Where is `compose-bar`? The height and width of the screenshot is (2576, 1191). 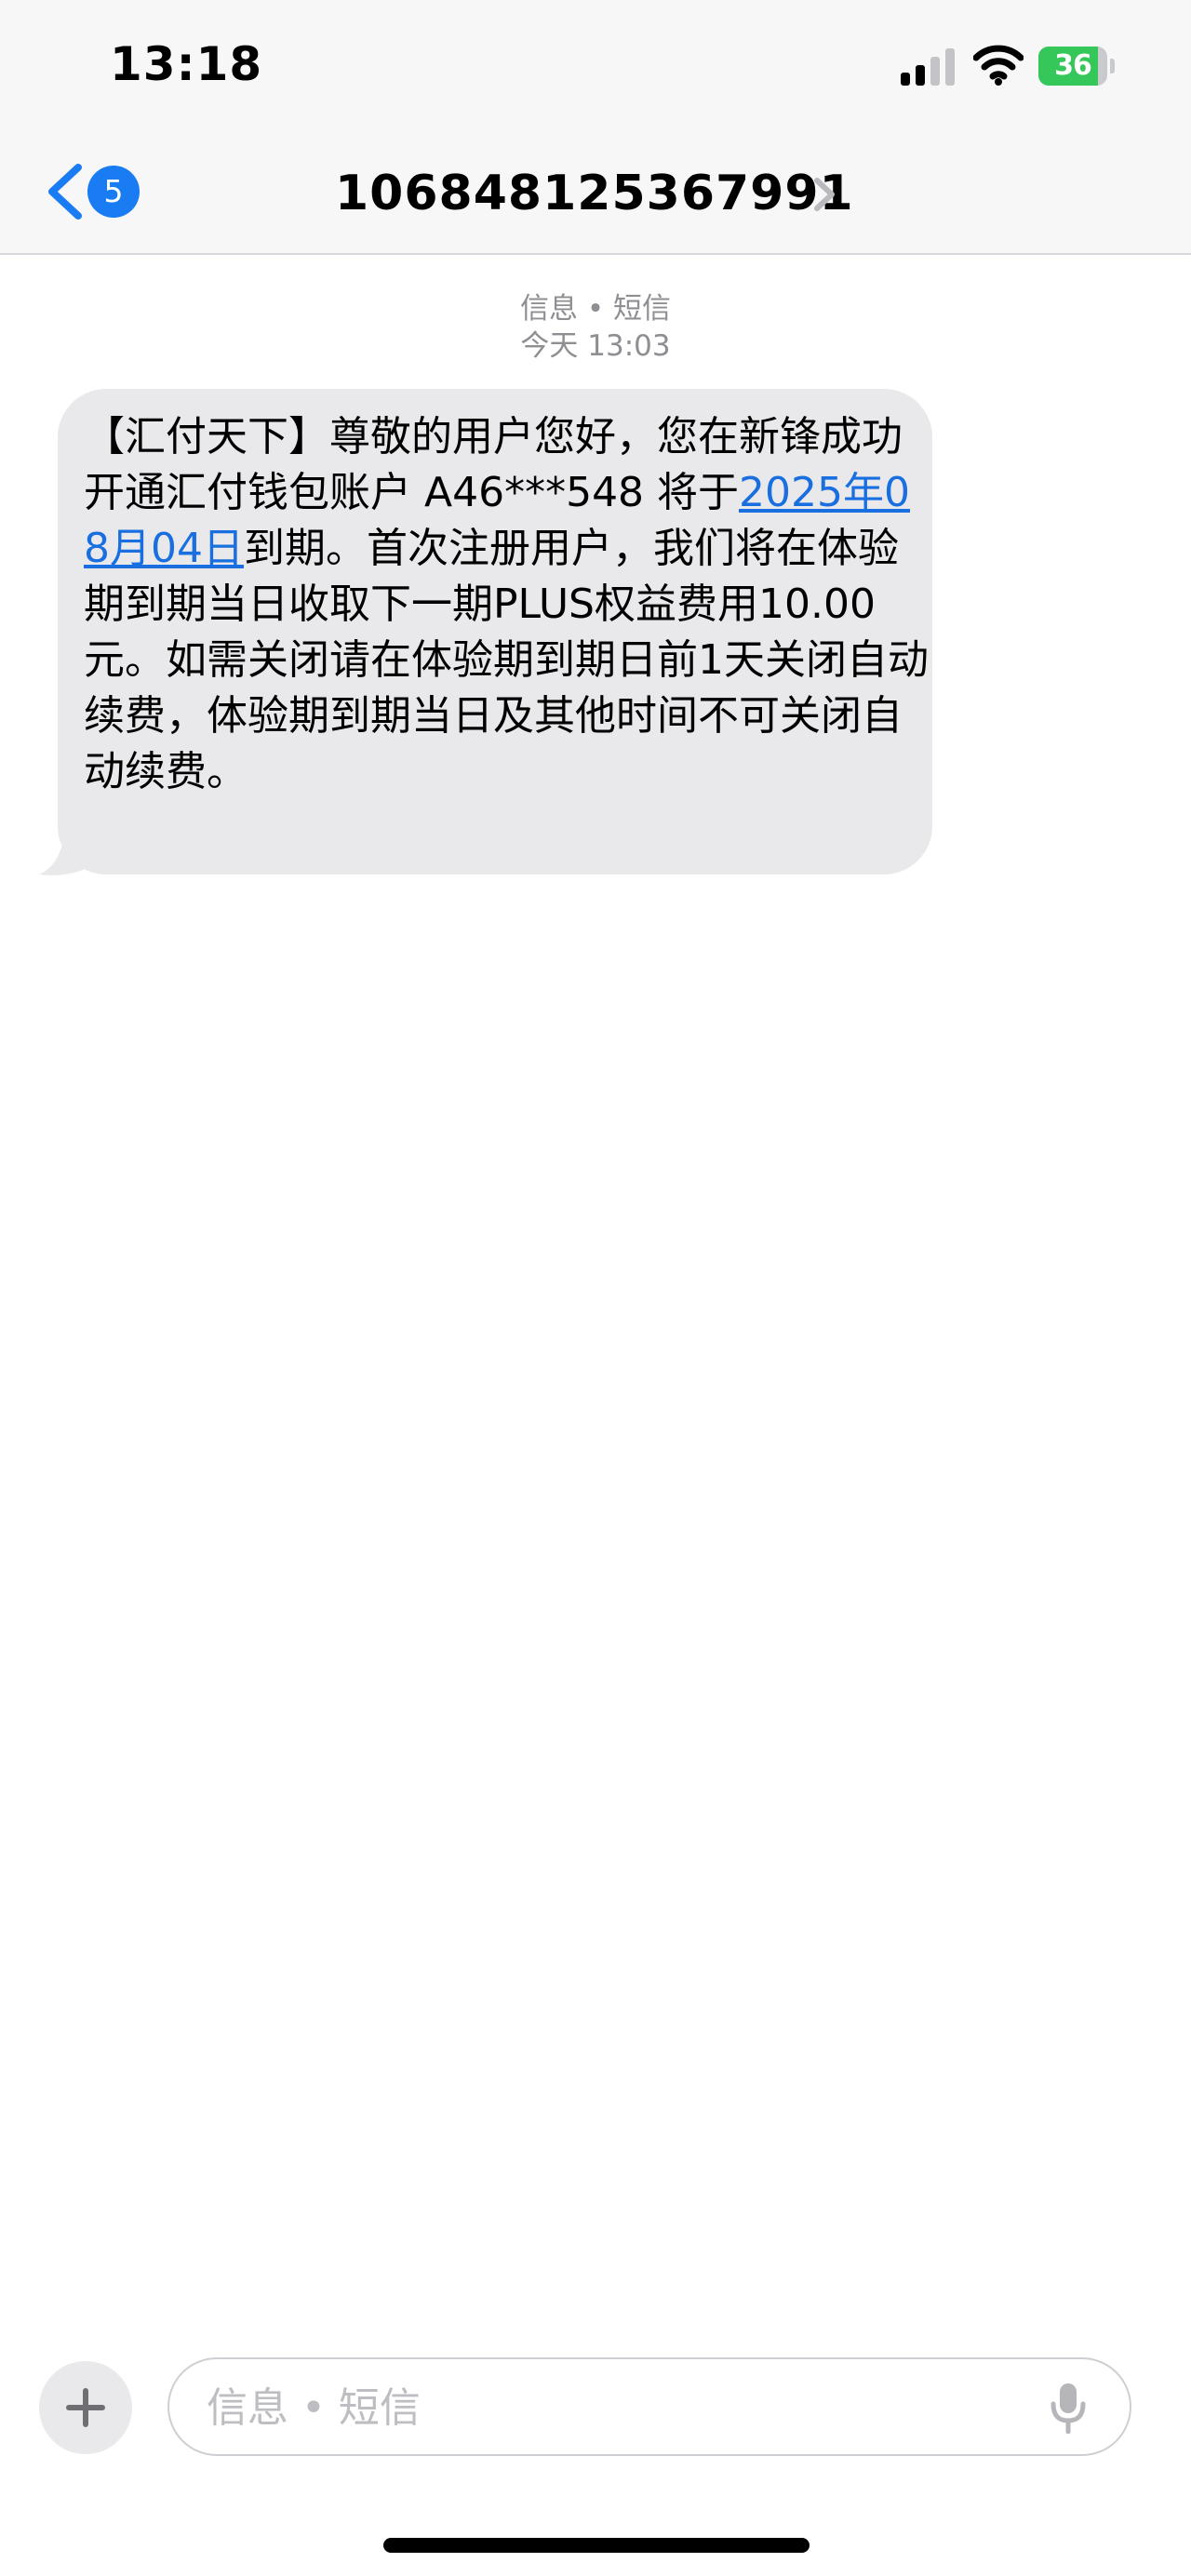
compose-bar is located at coordinates (649, 2406).